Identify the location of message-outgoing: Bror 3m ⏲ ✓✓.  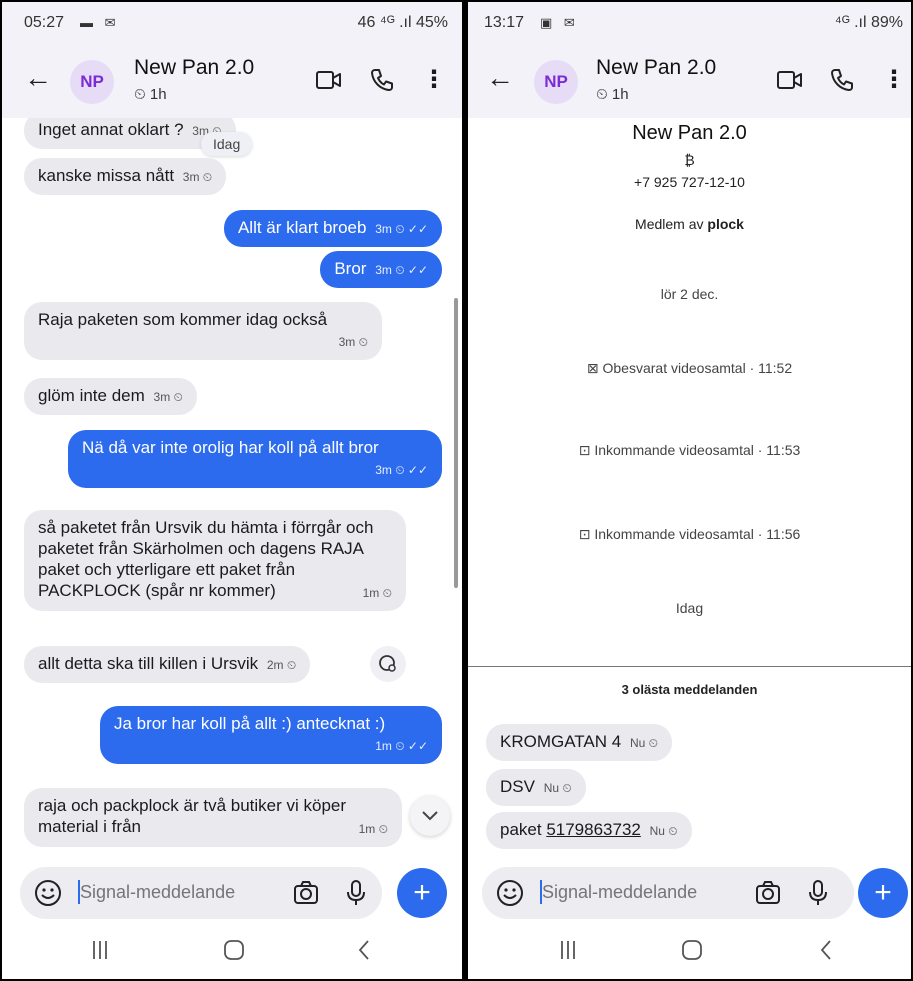
(381, 269).